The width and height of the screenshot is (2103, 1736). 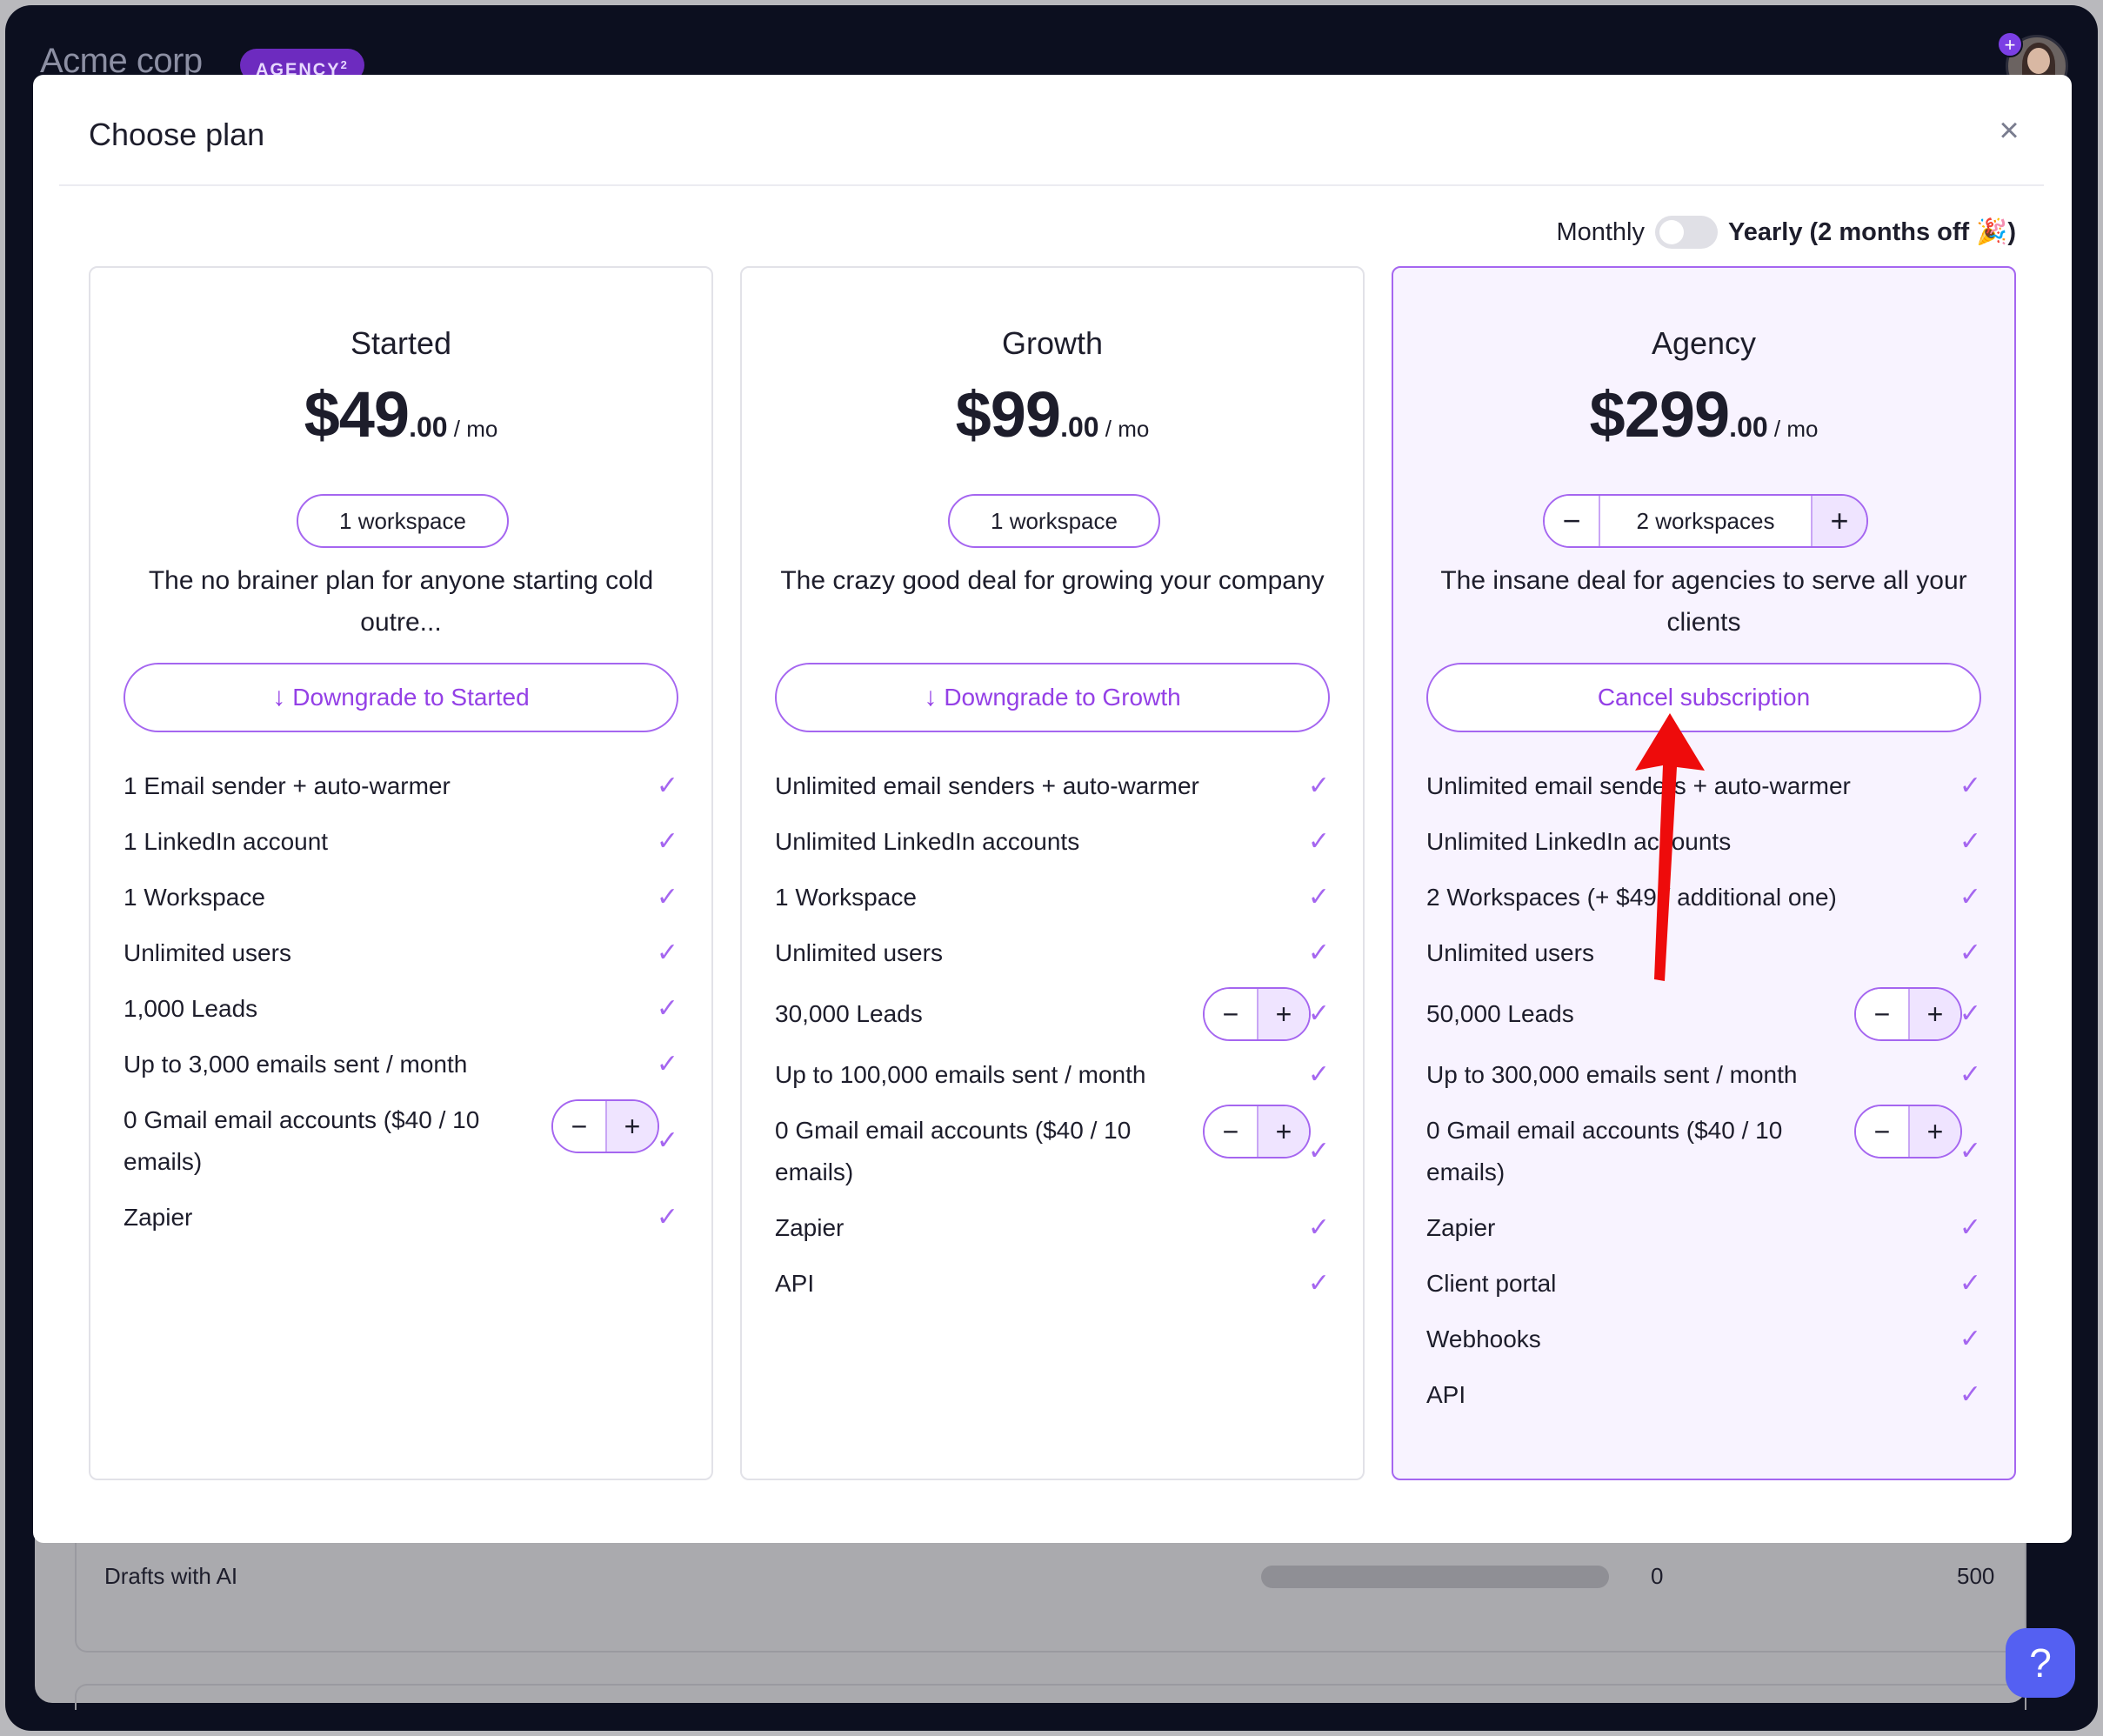 What do you see at coordinates (2040, 1663) in the screenshot?
I see `help-button: ?` at bounding box center [2040, 1663].